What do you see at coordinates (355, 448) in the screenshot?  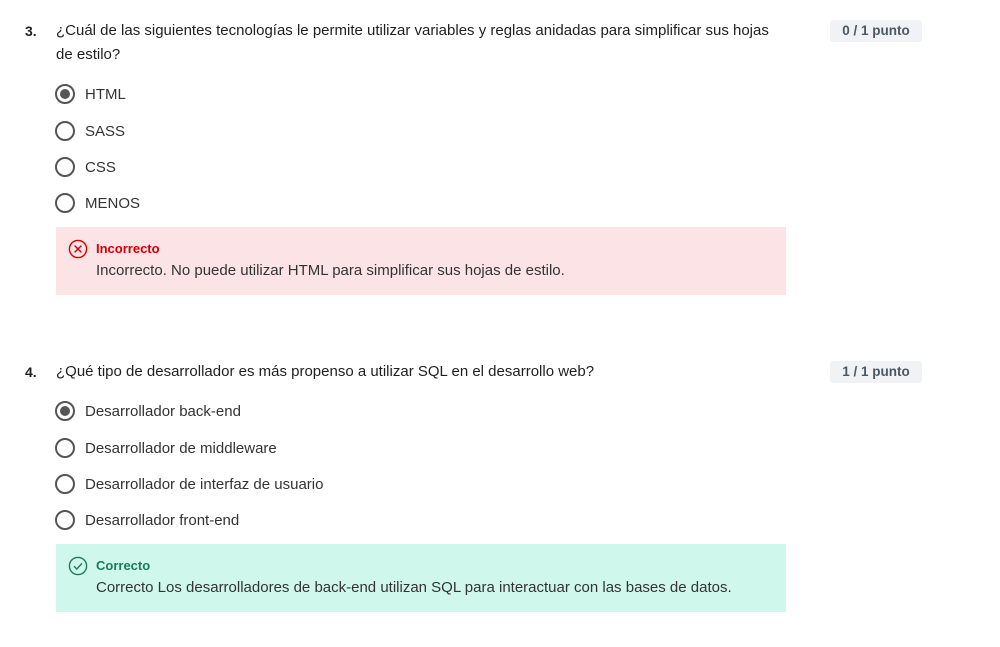 I see `option-middleware: Desarrollador de middleware` at bounding box center [355, 448].